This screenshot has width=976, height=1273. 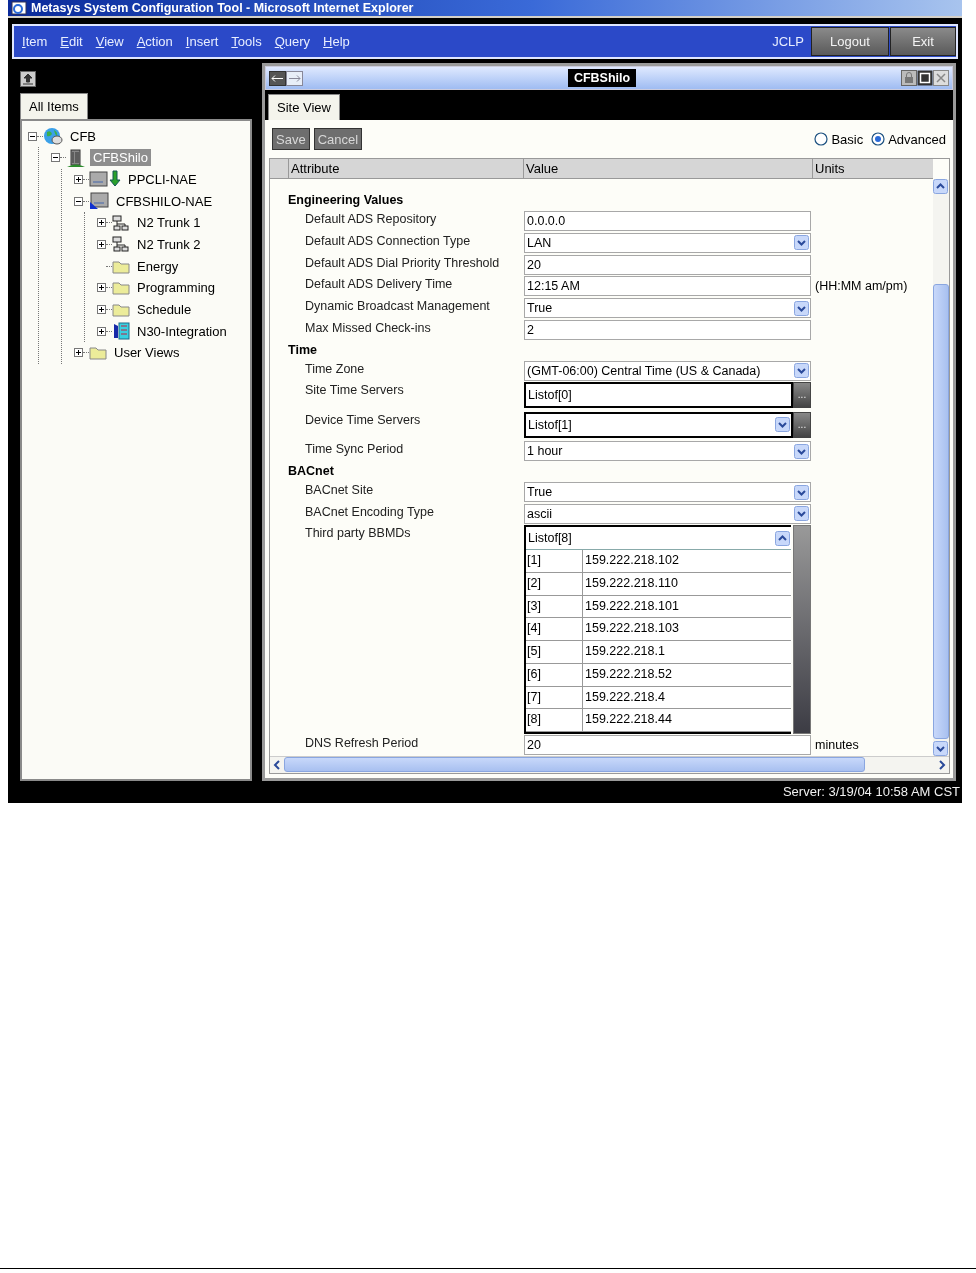 What do you see at coordinates (370, 512) in the screenshot?
I see `attribute-label: BACnet Encoding Type` at bounding box center [370, 512].